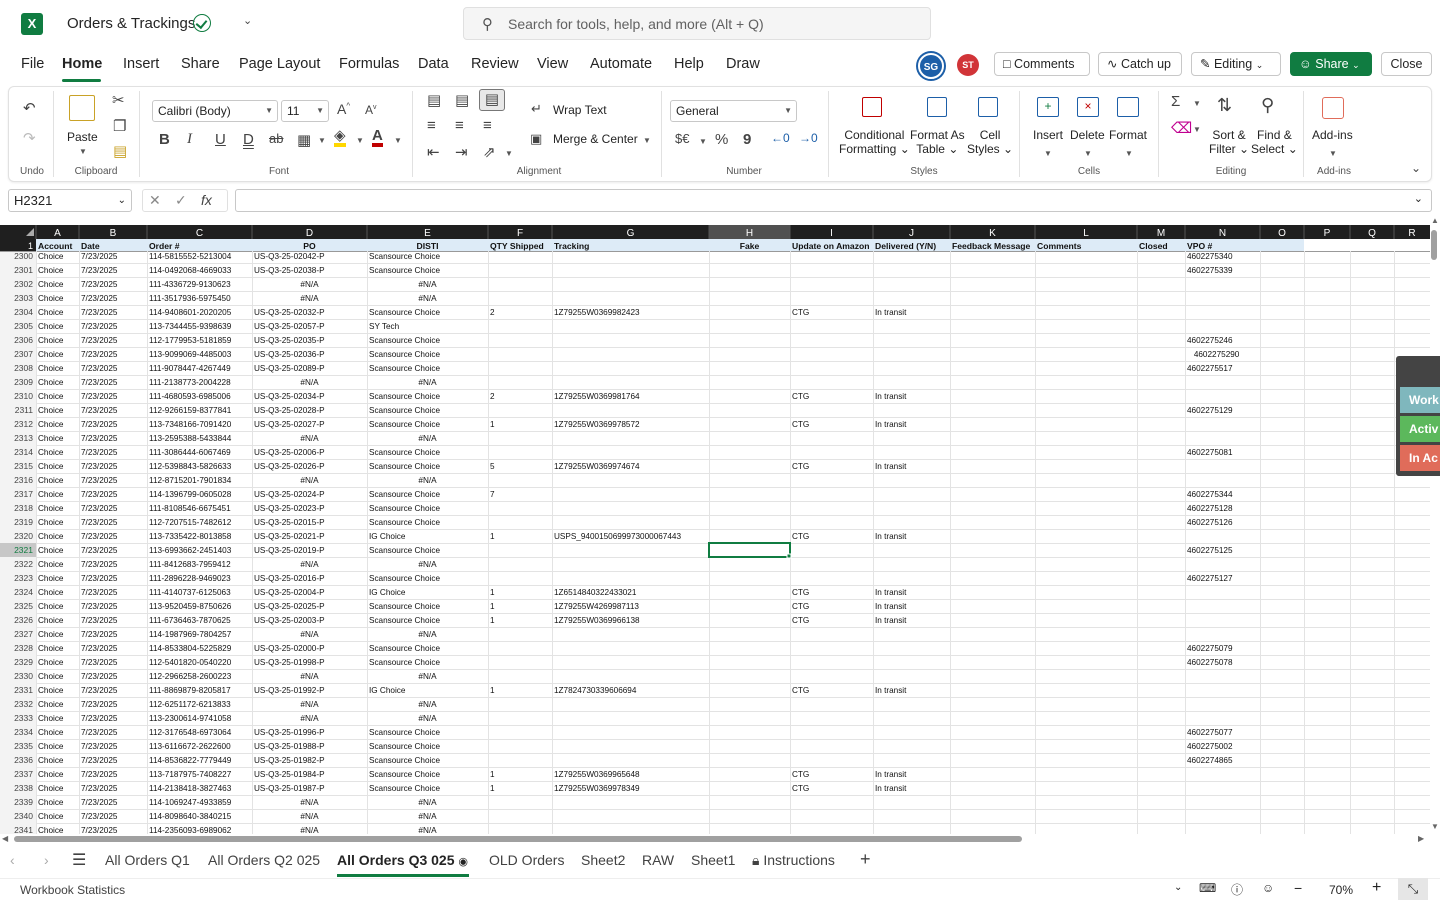  I want to click on cell: 1Z79255W0369974674, so click(597, 466).